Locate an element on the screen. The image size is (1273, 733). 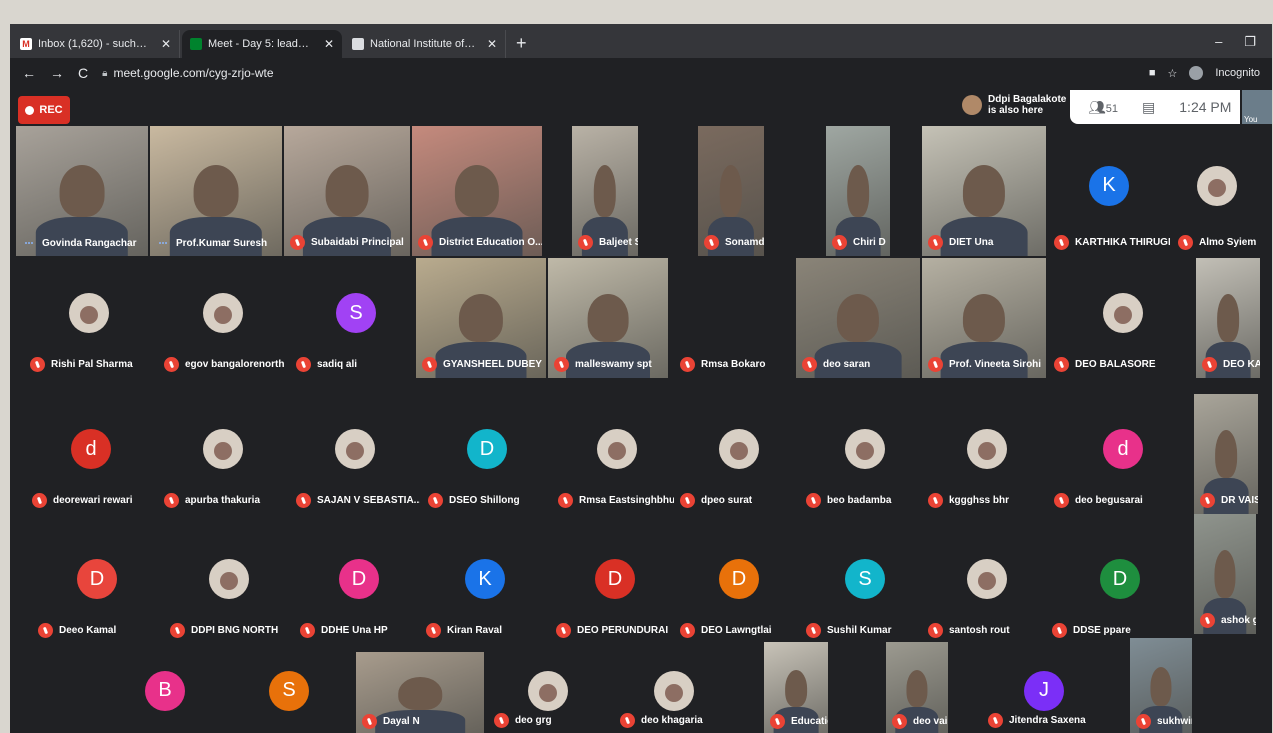
minimize-button: – is located at coordinates (1218, 42).